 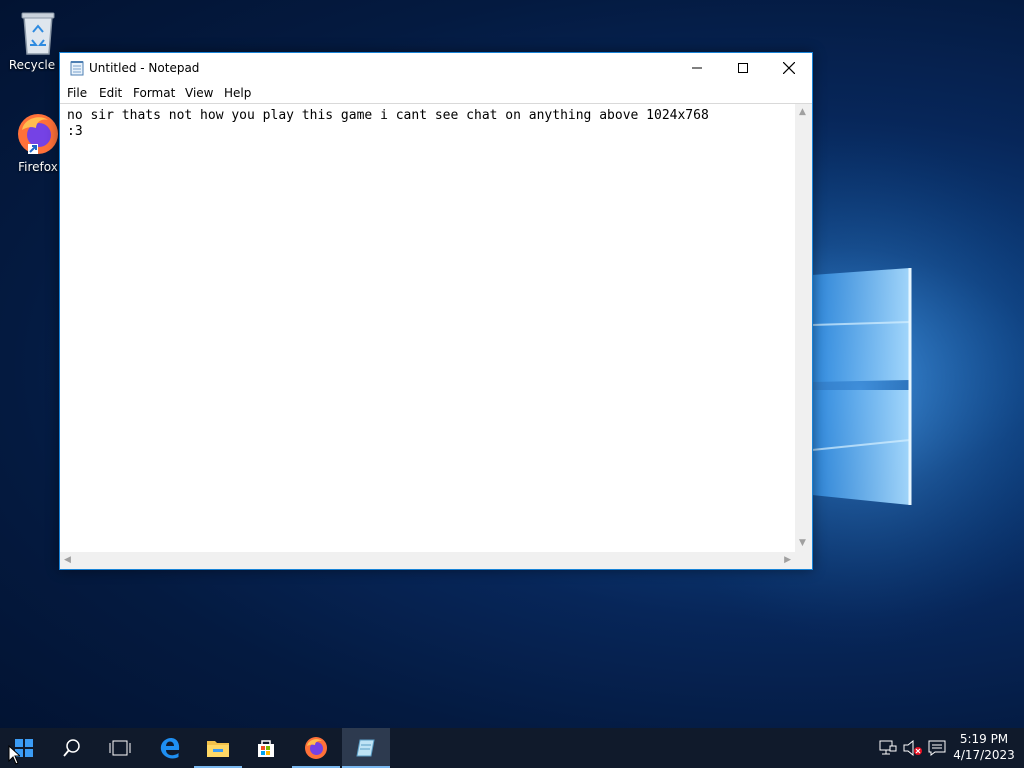 I want to click on scroll-right-icon: ▶, so click(x=787, y=560).